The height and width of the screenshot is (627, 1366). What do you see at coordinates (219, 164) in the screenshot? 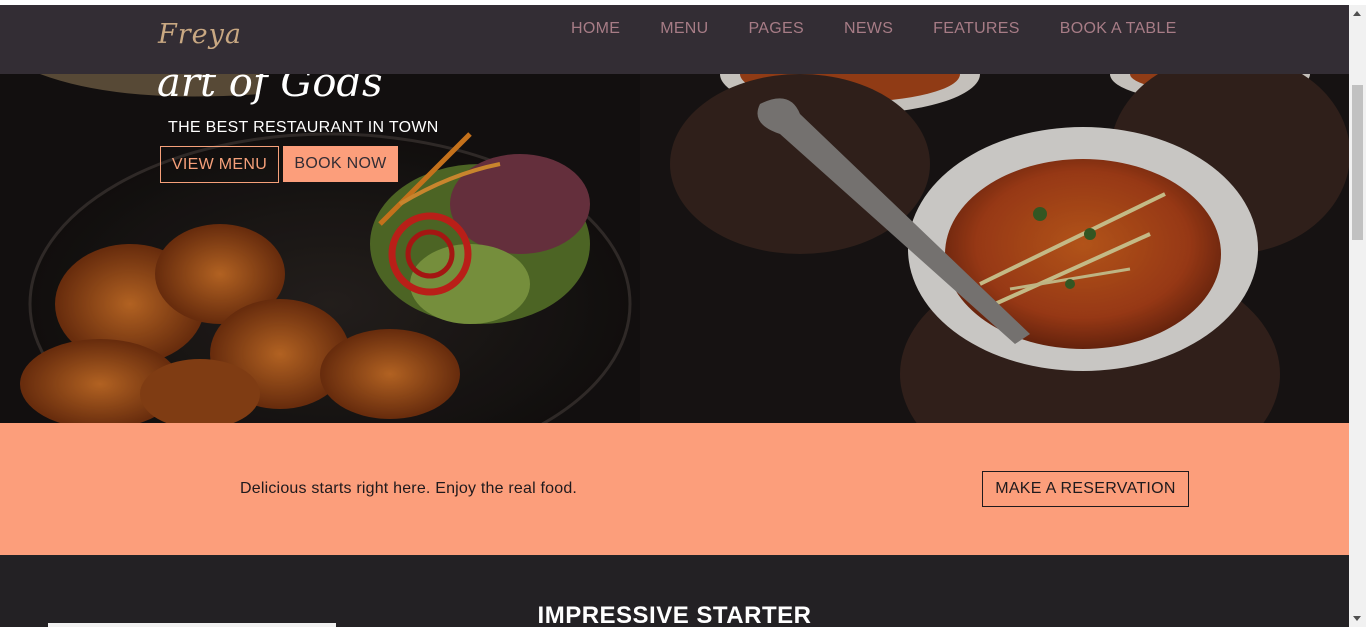
I see `view-menu-button: VIEW MENU` at bounding box center [219, 164].